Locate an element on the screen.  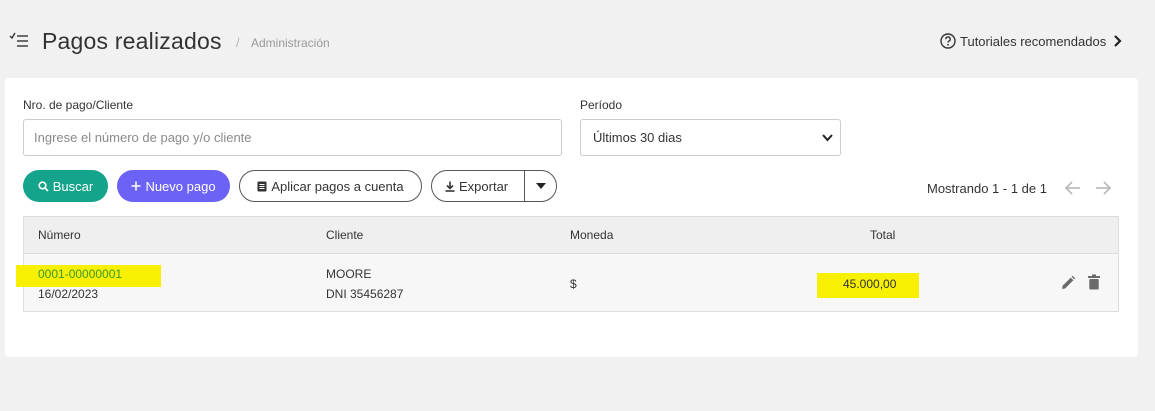
pencil-icon is located at coordinates (1068, 283).